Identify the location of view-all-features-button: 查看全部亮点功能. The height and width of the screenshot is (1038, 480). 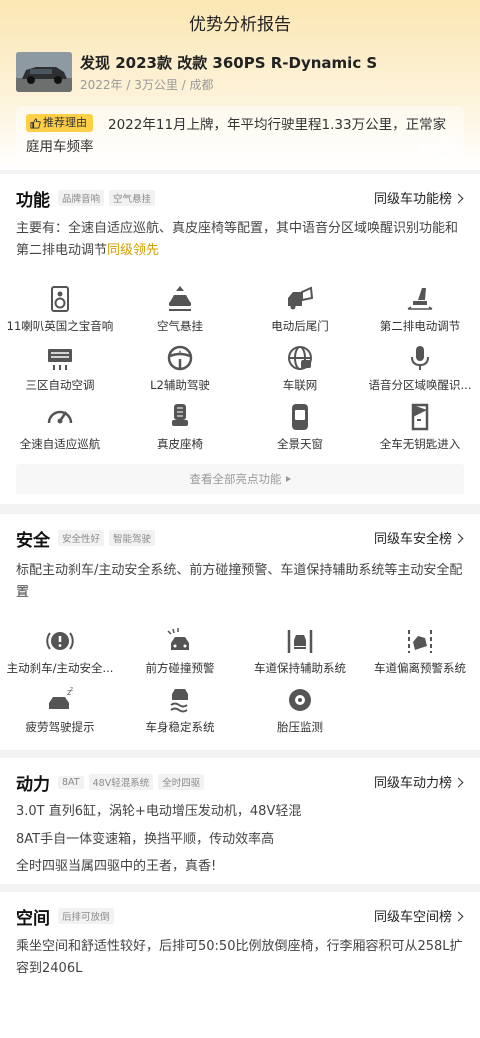
(240, 479).